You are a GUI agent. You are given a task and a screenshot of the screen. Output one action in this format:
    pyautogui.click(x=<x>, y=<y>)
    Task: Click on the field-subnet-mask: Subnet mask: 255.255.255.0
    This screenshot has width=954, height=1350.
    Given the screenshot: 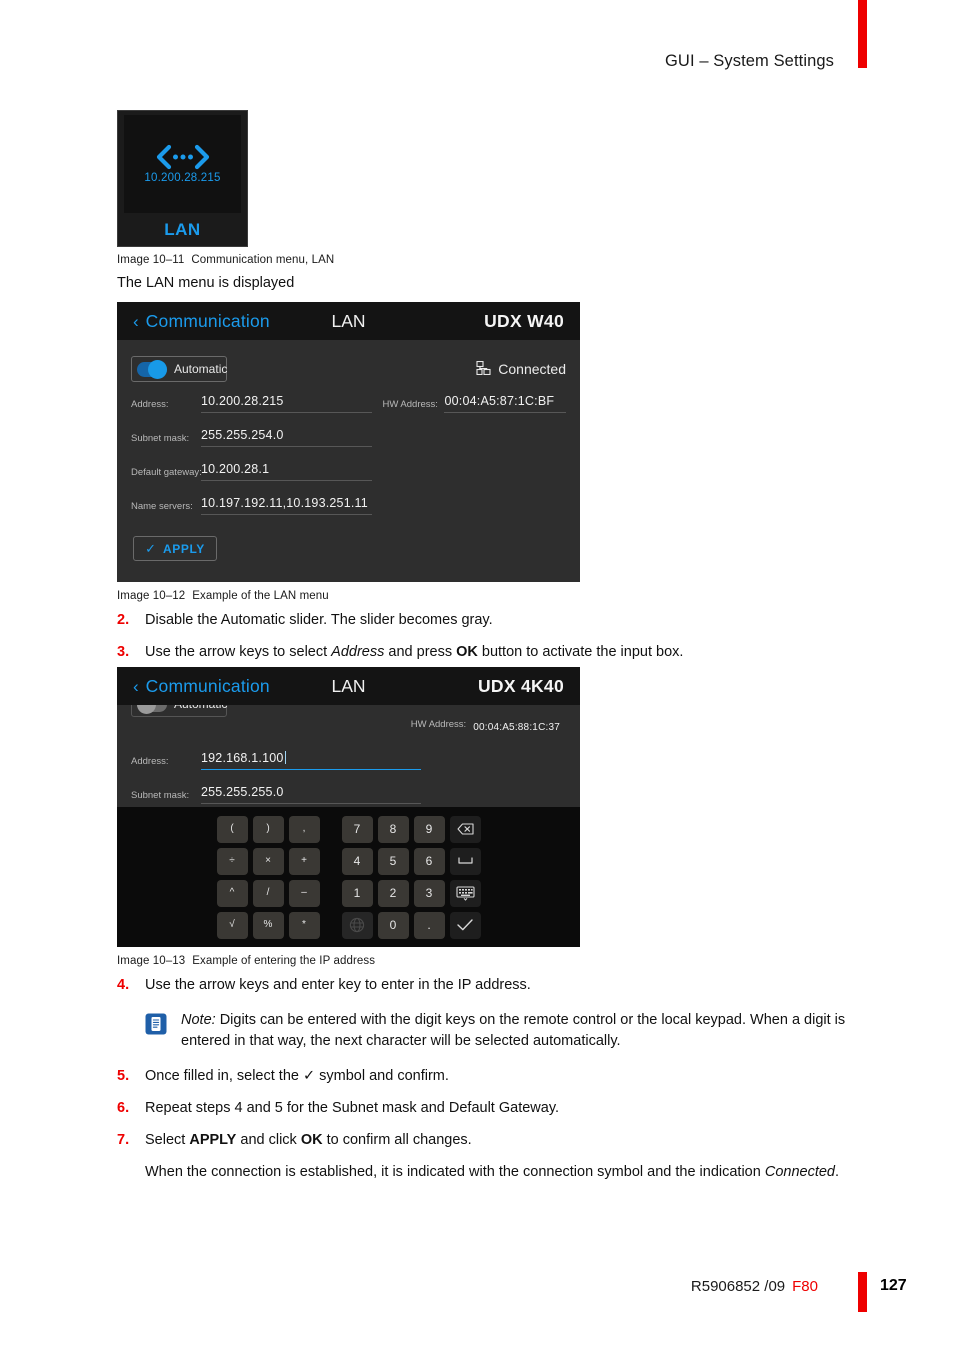 What is the action you would take?
    pyautogui.click(x=276, y=793)
    